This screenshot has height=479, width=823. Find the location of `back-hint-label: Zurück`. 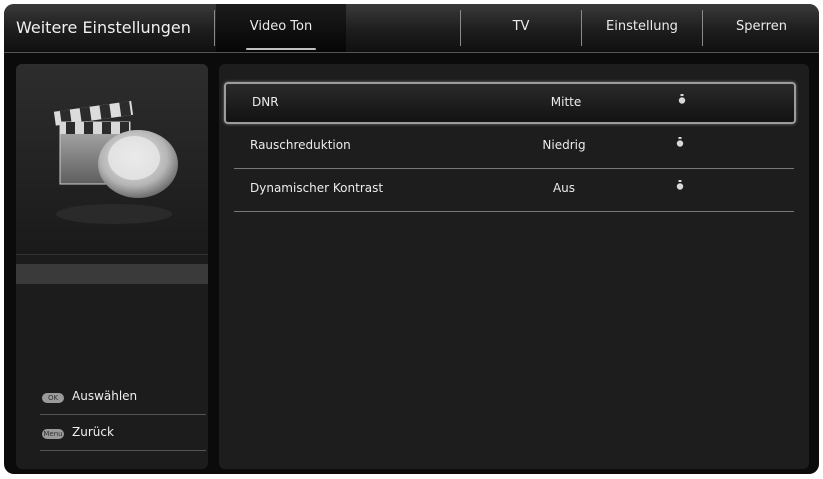

back-hint-label: Zurück is located at coordinates (93, 432).